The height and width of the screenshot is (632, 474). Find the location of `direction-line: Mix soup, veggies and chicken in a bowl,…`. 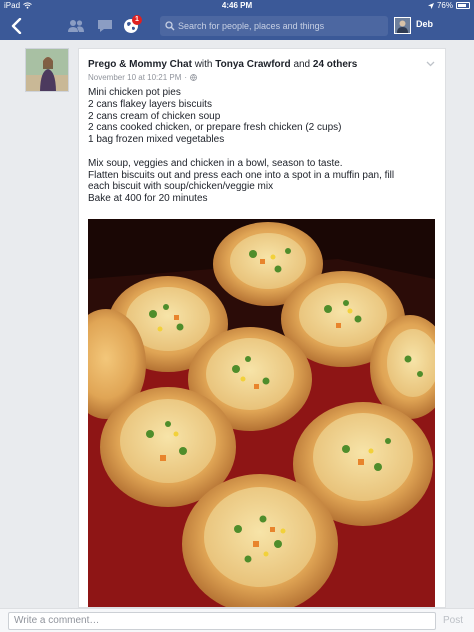

direction-line: Mix soup, veggies and chicken in a bowl,… is located at coordinates (215, 163).